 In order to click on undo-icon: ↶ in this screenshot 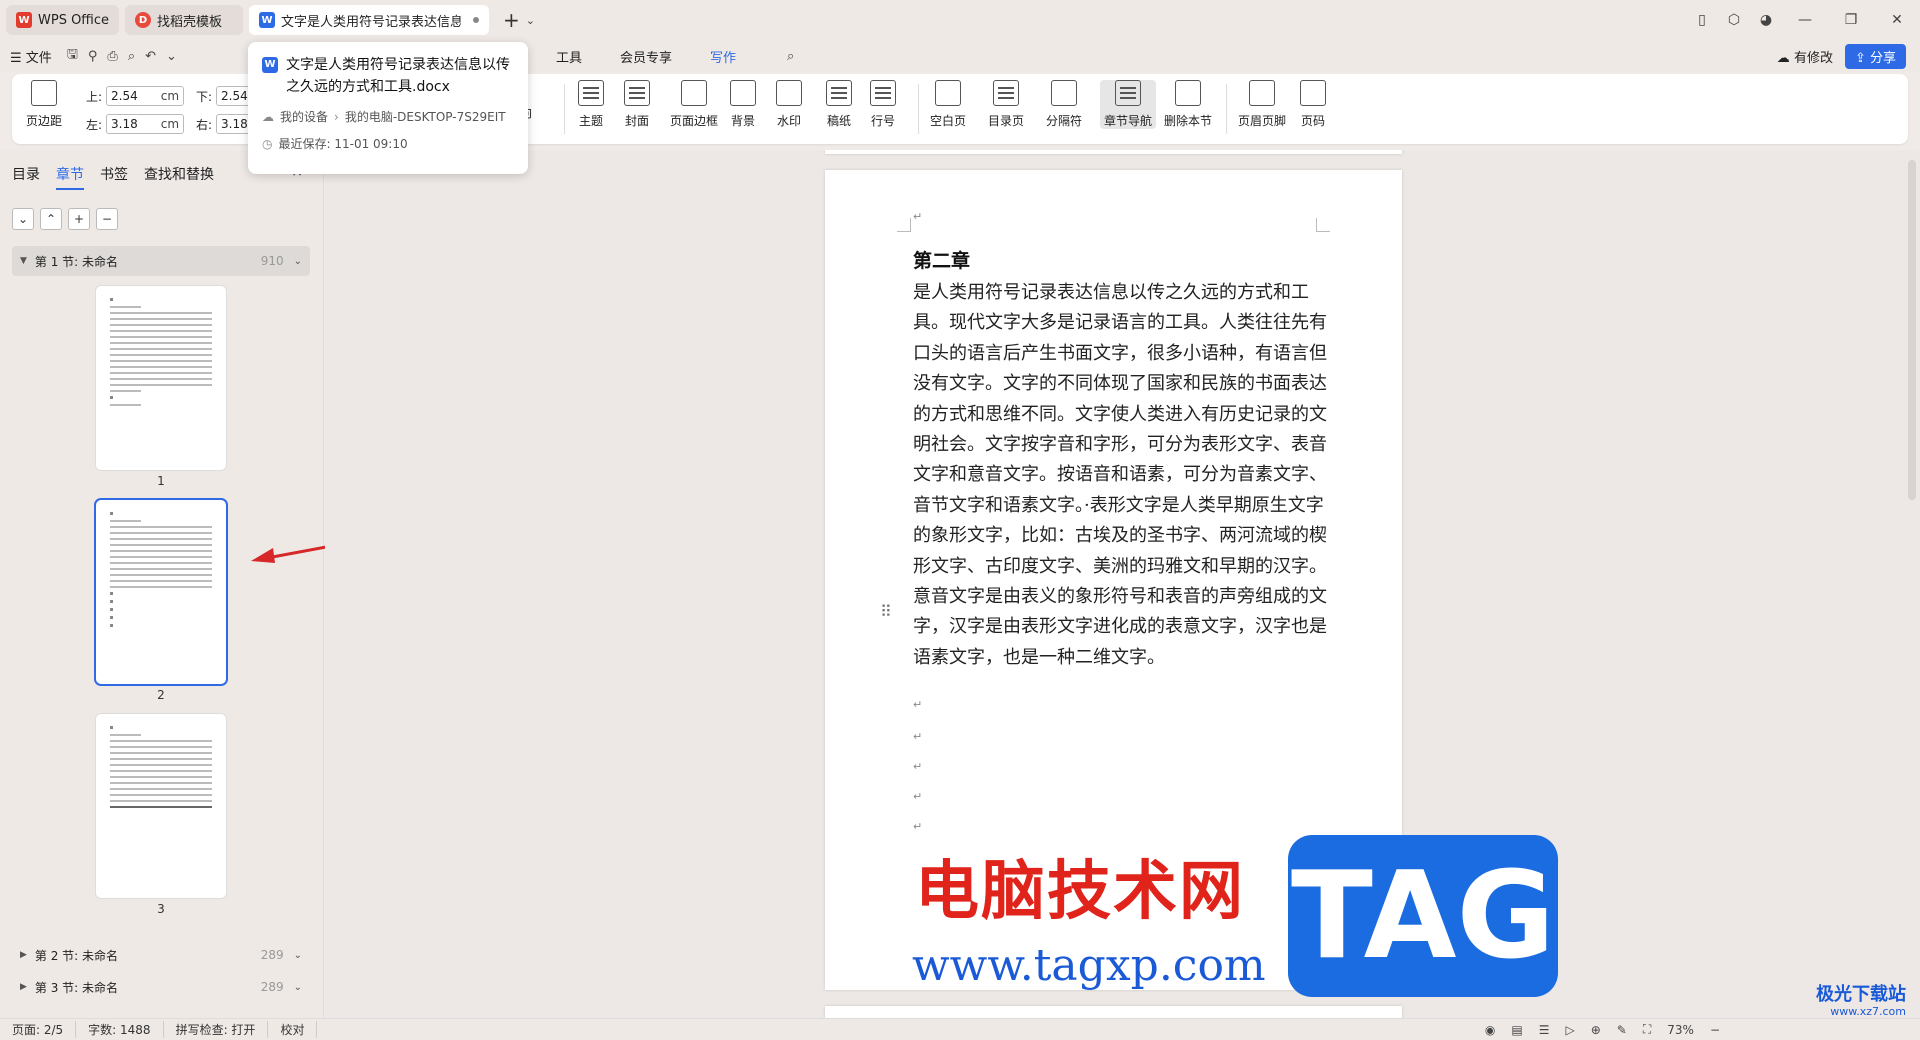, I will do `click(150, 56)`.